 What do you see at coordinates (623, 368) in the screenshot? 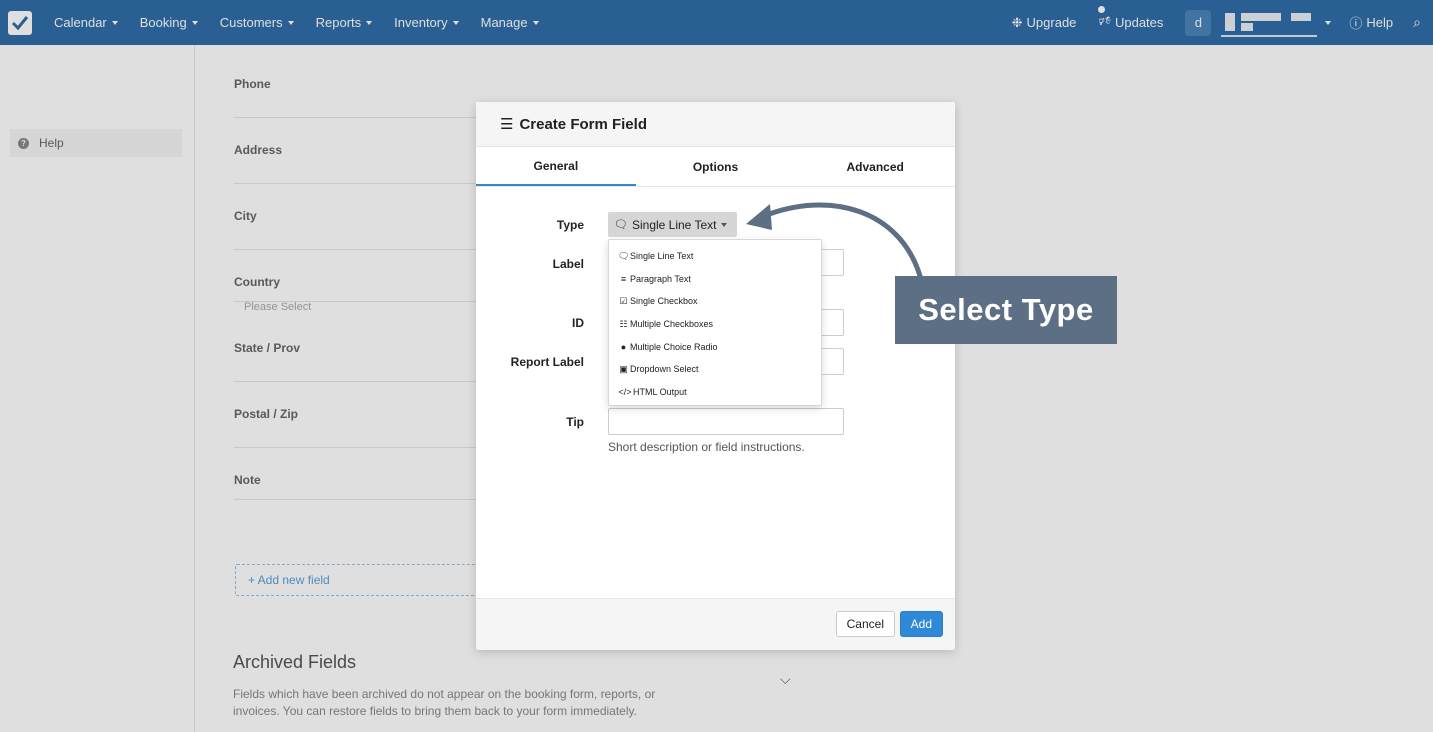
I see `select-box-icon: ▣` at bounding box center [623, 368].